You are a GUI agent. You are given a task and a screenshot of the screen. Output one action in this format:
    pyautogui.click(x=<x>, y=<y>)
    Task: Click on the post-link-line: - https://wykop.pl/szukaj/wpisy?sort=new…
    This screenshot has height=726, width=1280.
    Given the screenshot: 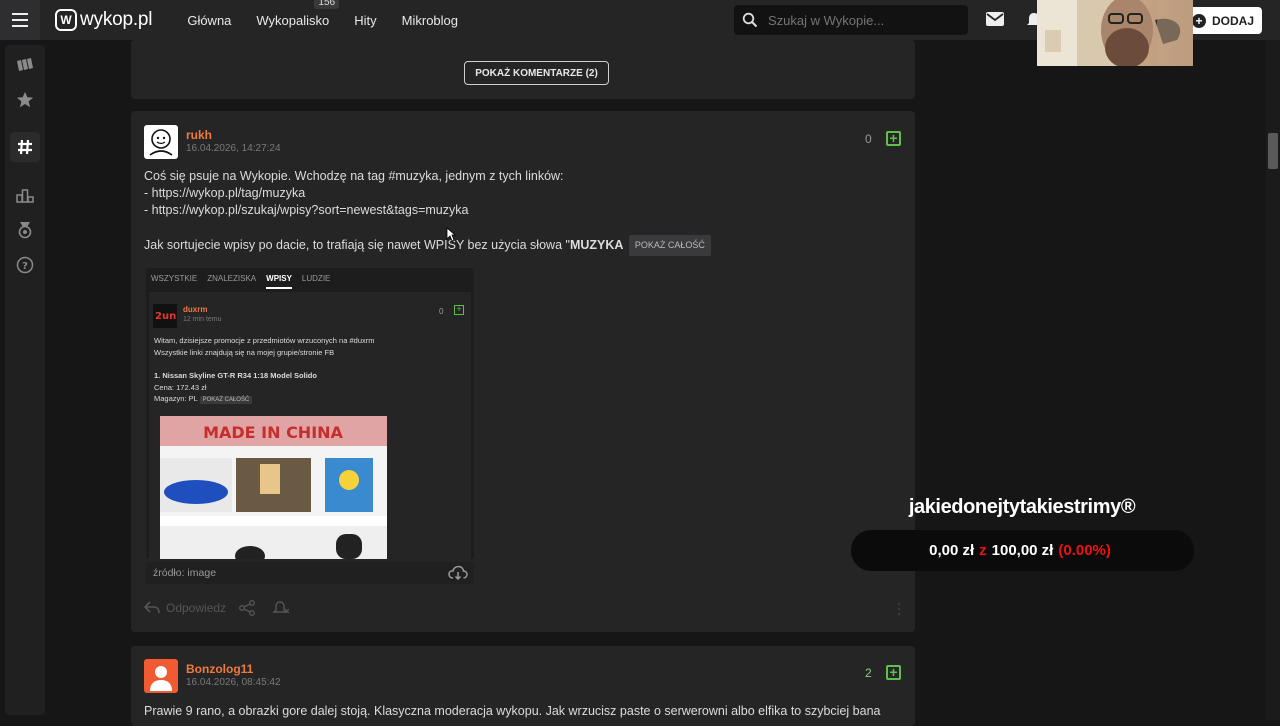 What is the action you would take?
    pyautogui.click(x=504, y=210)
    